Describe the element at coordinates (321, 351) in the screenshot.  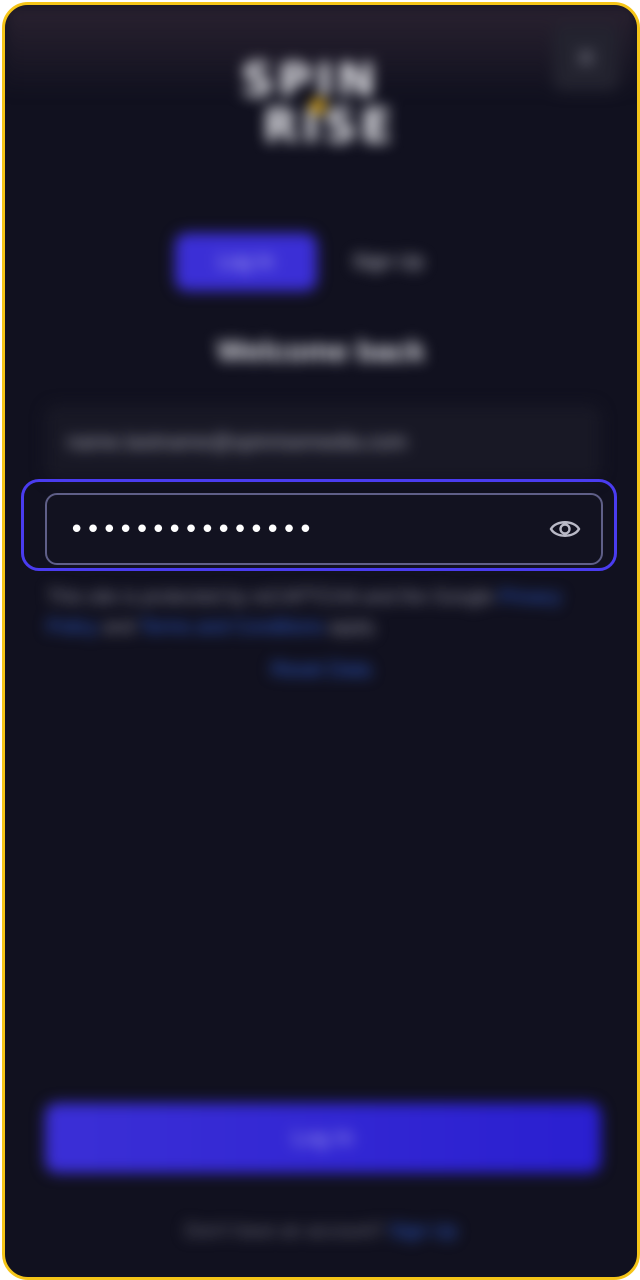
I see `welcome-heading: Welcome back` at that location.